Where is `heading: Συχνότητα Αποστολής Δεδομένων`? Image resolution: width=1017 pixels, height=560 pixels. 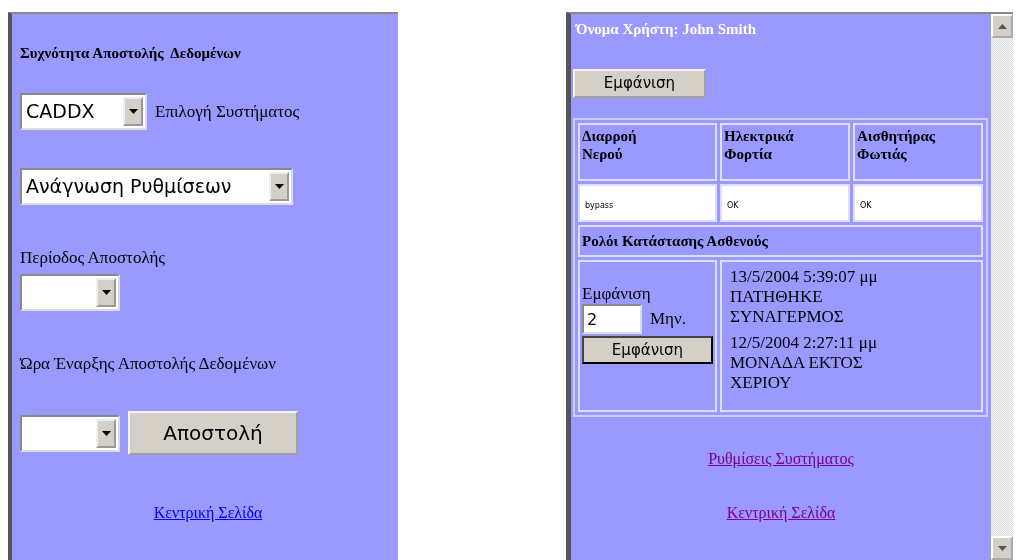 heading: Συχνότητα Αποστολής Δεδομένων is located at coordinates (131, 53).